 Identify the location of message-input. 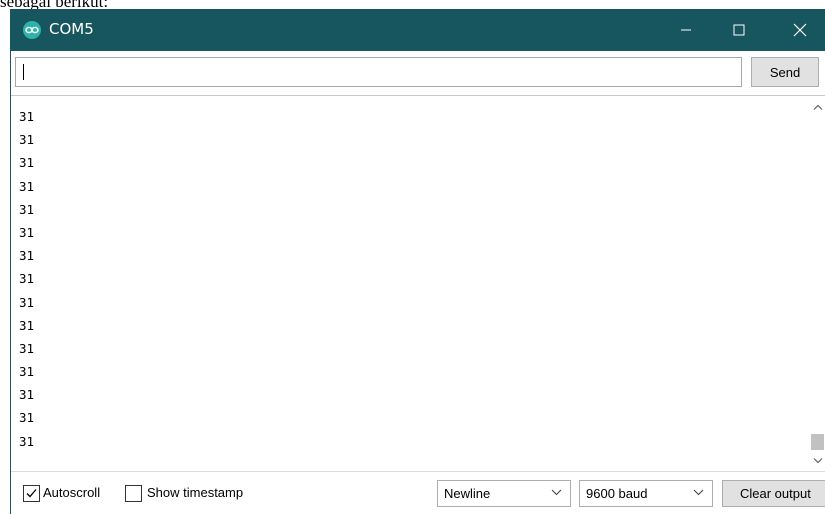
(378, 72).